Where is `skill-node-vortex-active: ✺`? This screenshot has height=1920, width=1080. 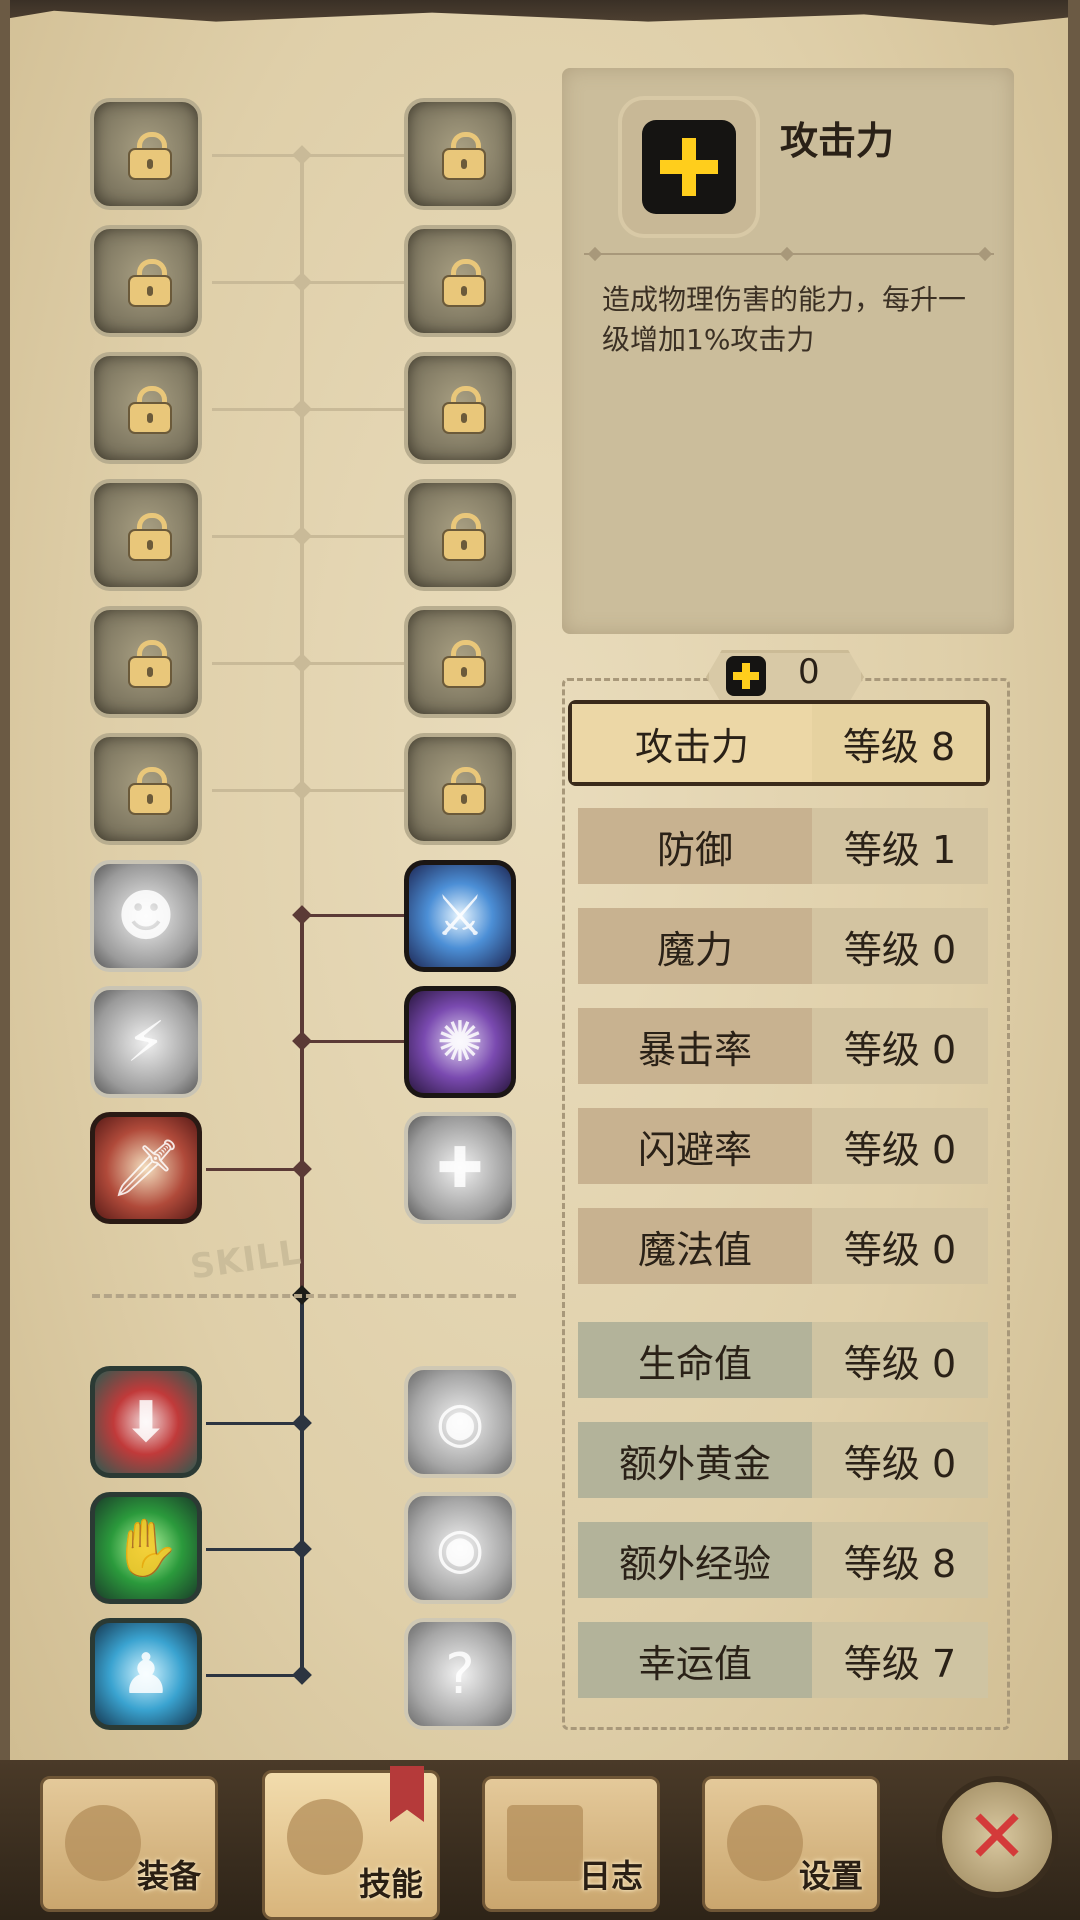 skill-node-vortex-active: ✺ is located at coordinates (460, 1042).